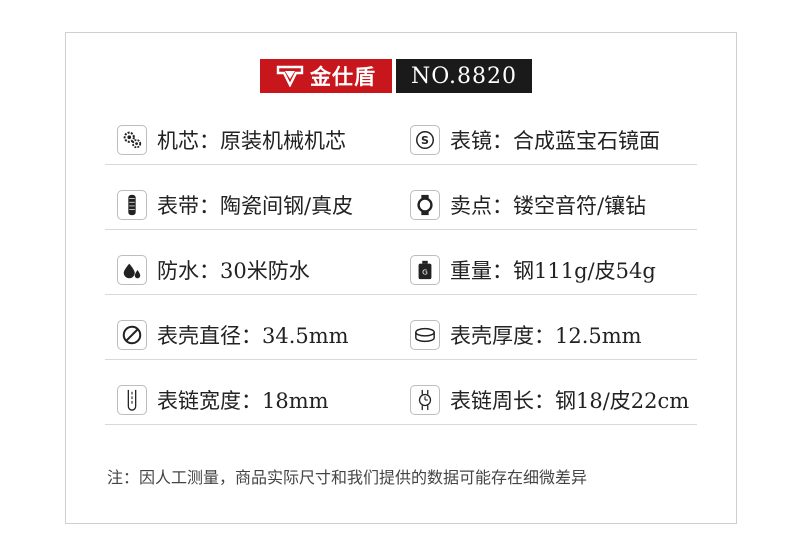  Describe the element at coordinates (425, 400) in the screenshot. I see `strap-length-icon` at that location.